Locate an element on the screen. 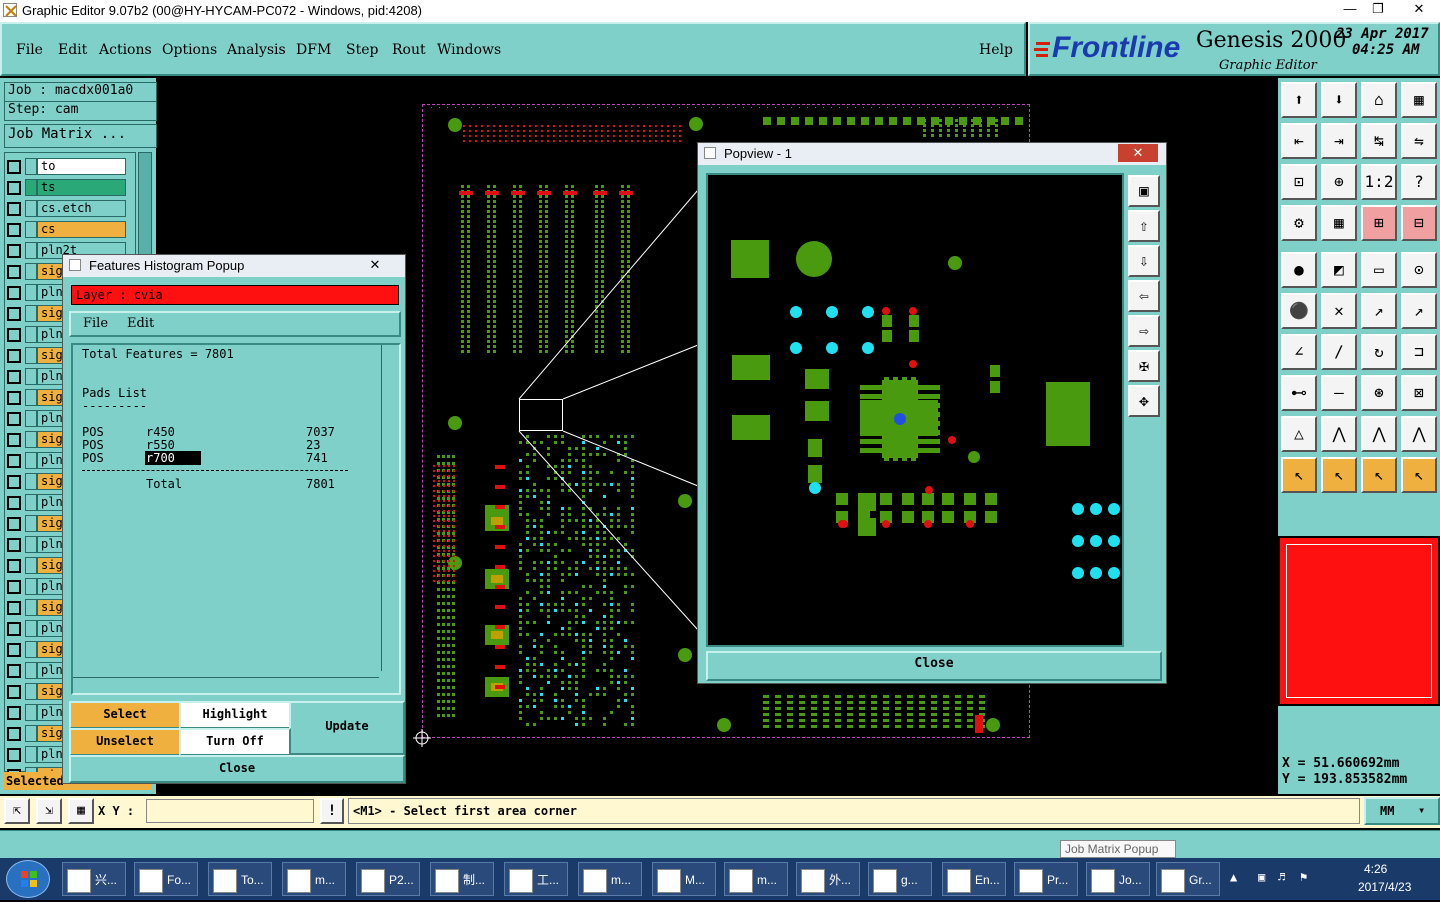 The width and height of the screenshot is (1440, 902). popview-pan-right-icon: ⇨ is located at coordinates (1144, 331).